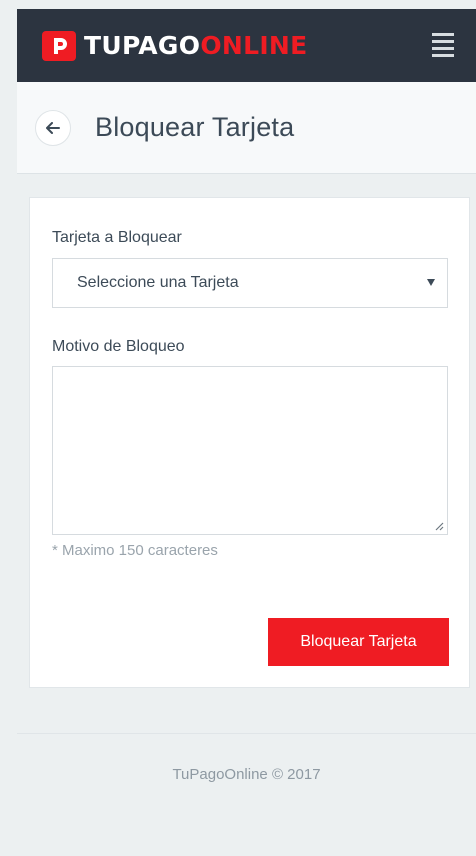 The height and width of the screenshot is (856, 476). What do you see at coordinates (358, 642) in the screenshot?
I see `block-card-button: Bloquear Tarjeta` at bounding box center [358, 642].